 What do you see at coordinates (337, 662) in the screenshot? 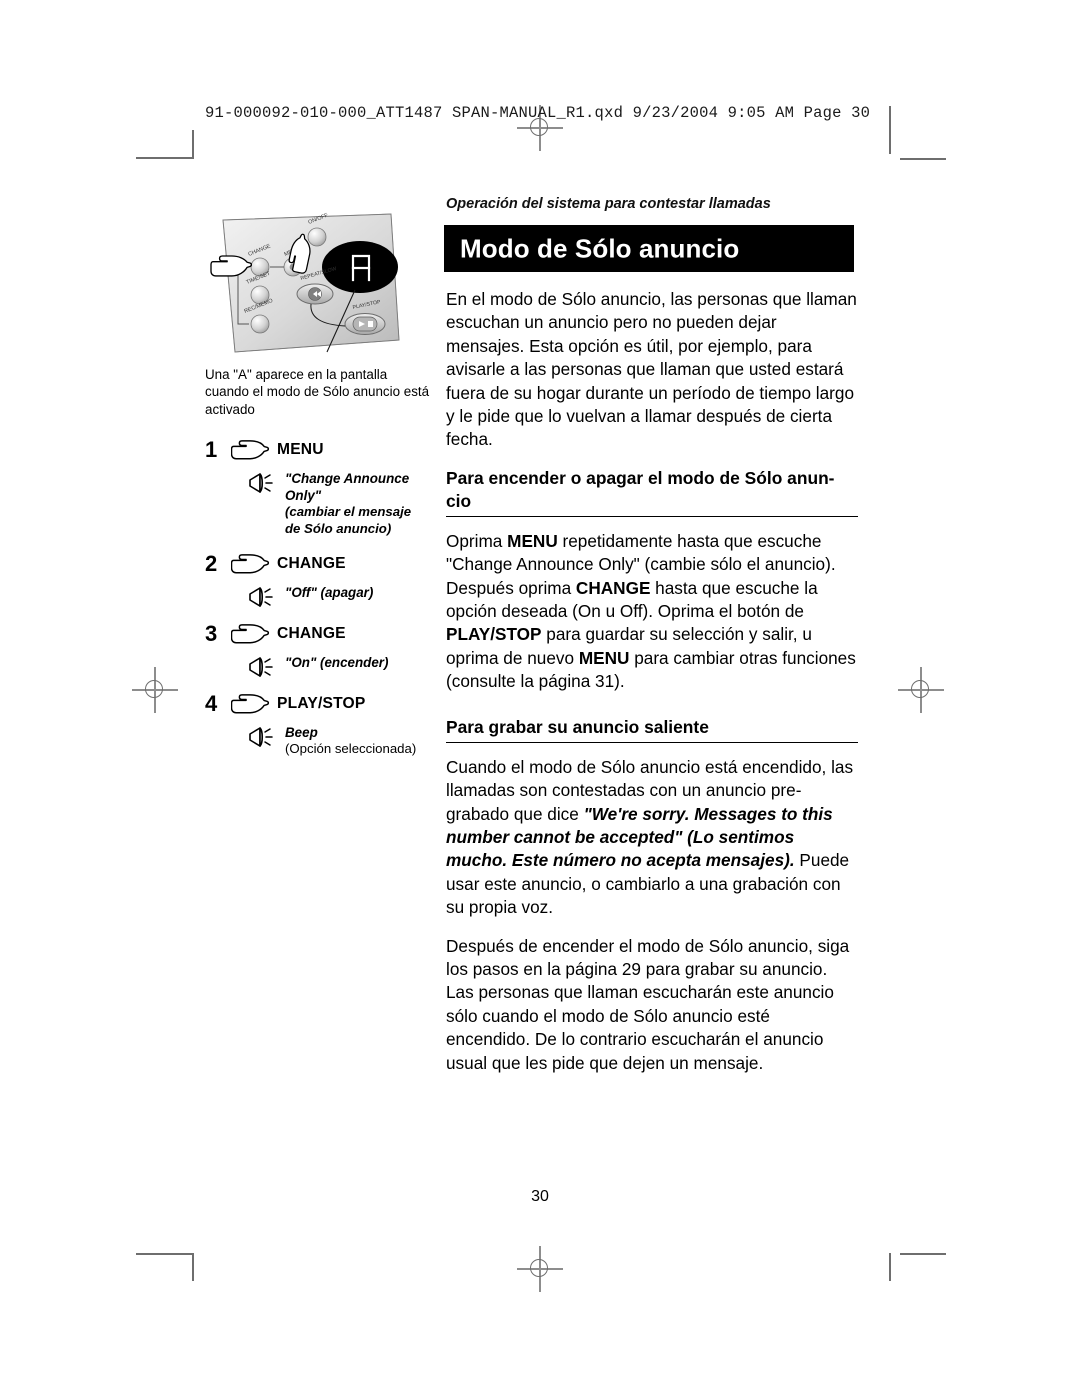
I see `step-audio-cue: "On" (encender)` at bounding box center [337, 662].